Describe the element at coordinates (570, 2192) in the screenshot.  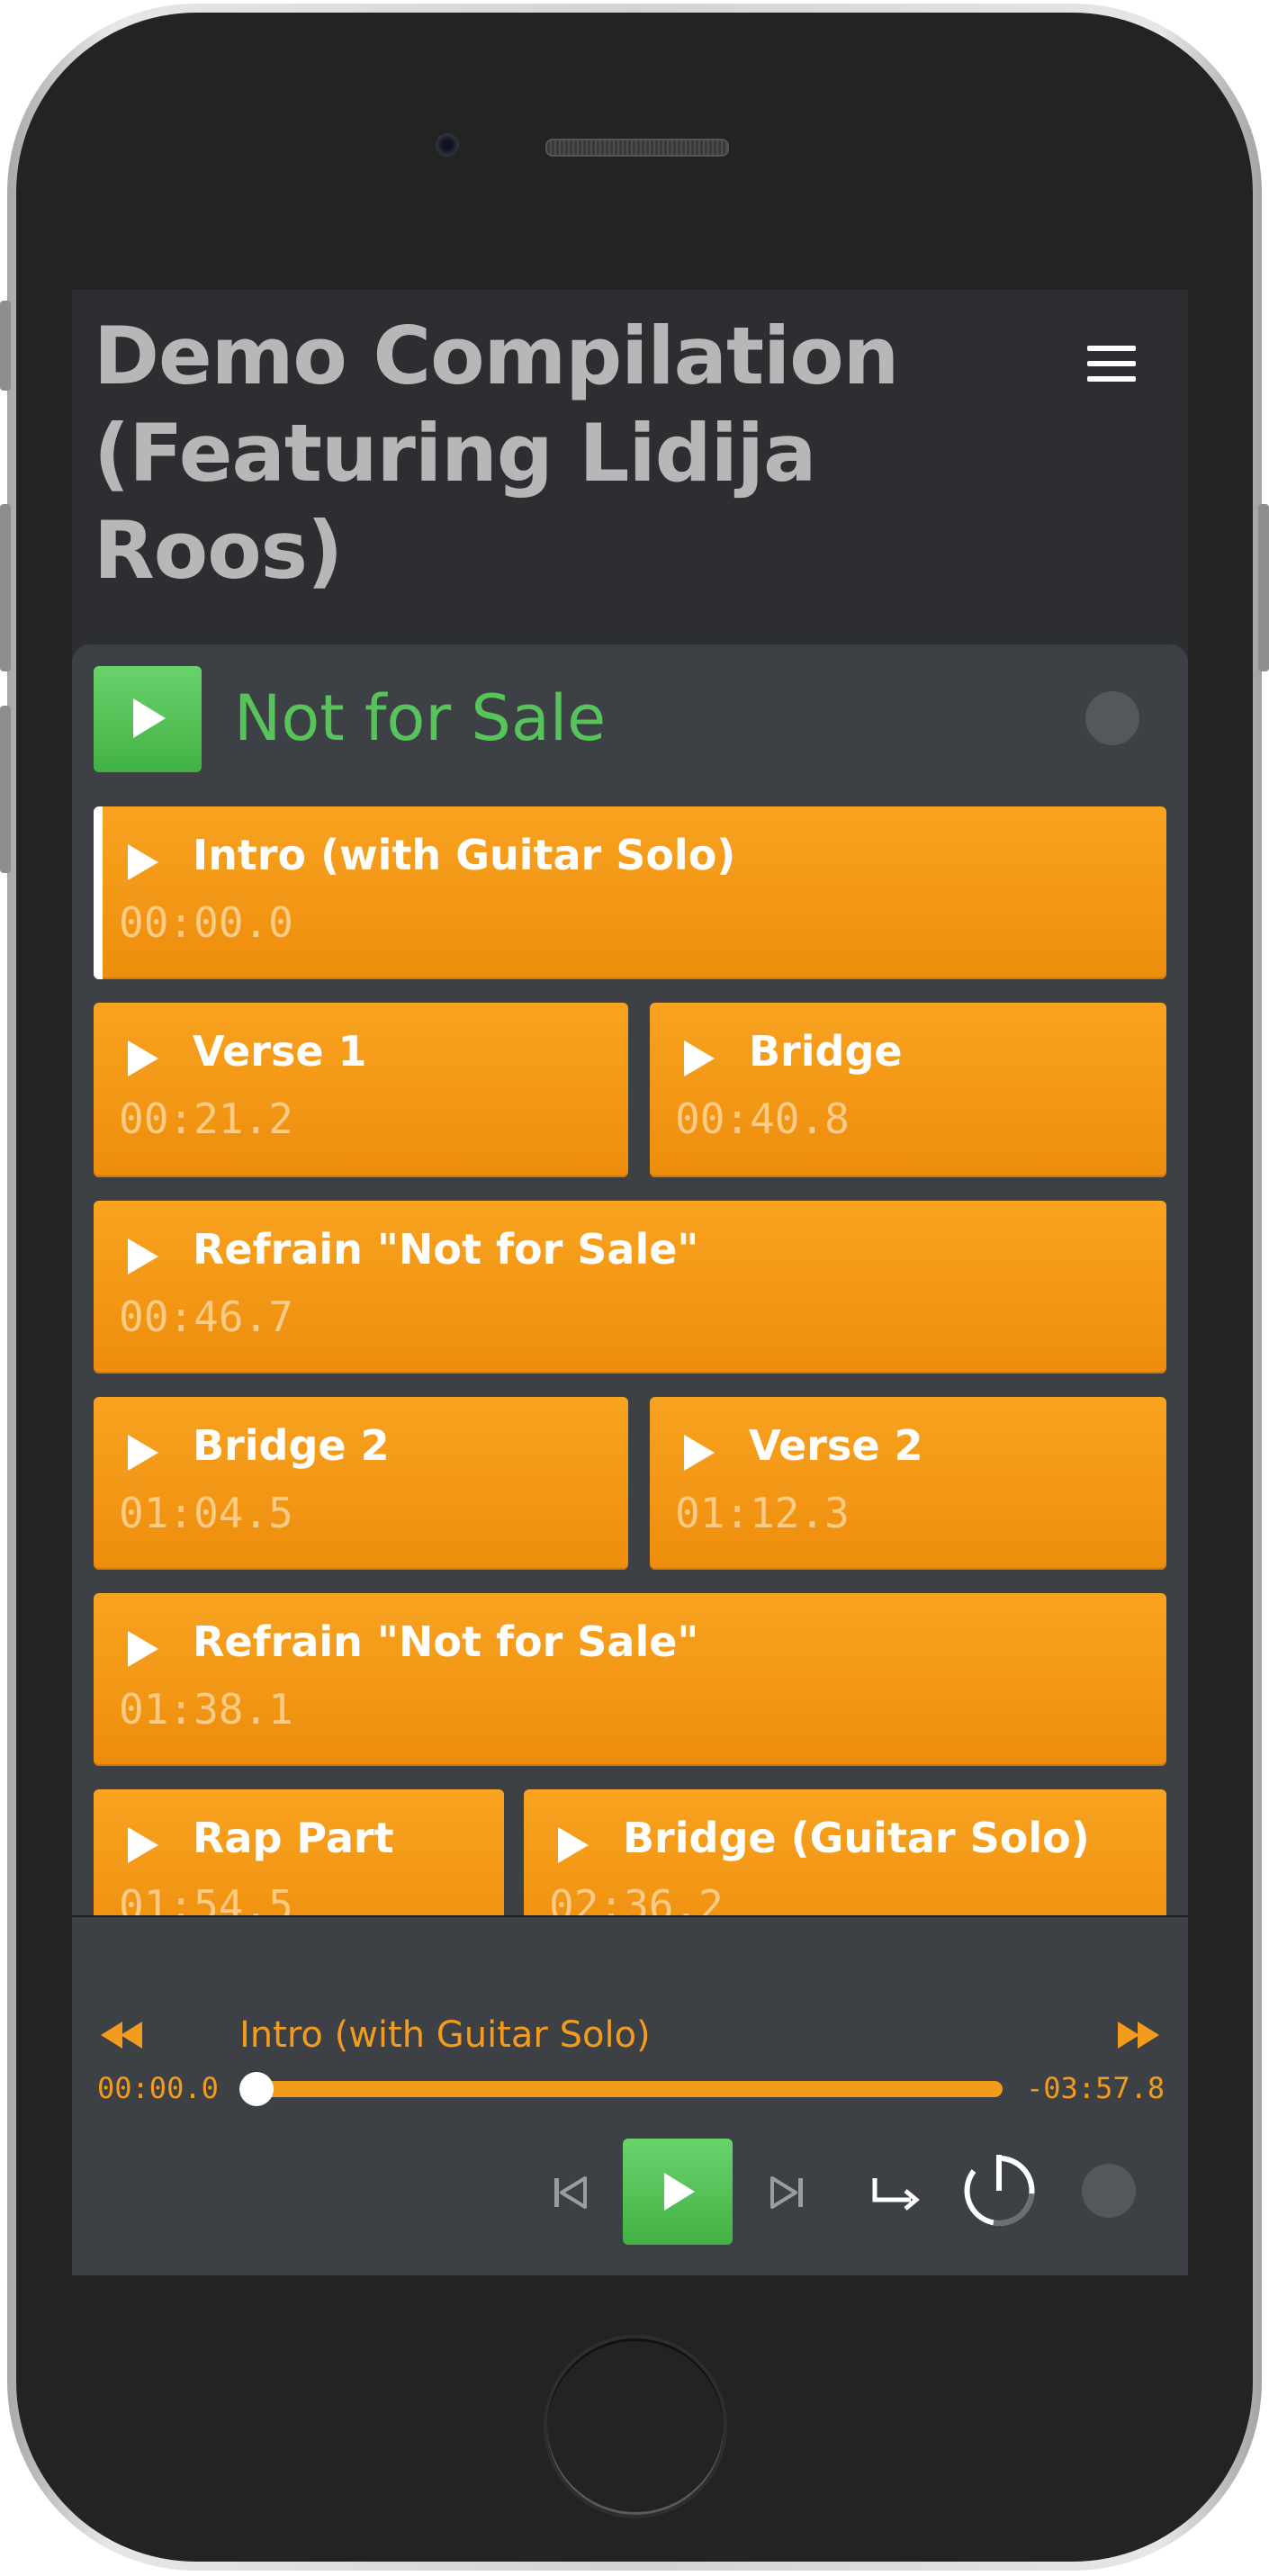
I see `previous-track-icon` at that location.